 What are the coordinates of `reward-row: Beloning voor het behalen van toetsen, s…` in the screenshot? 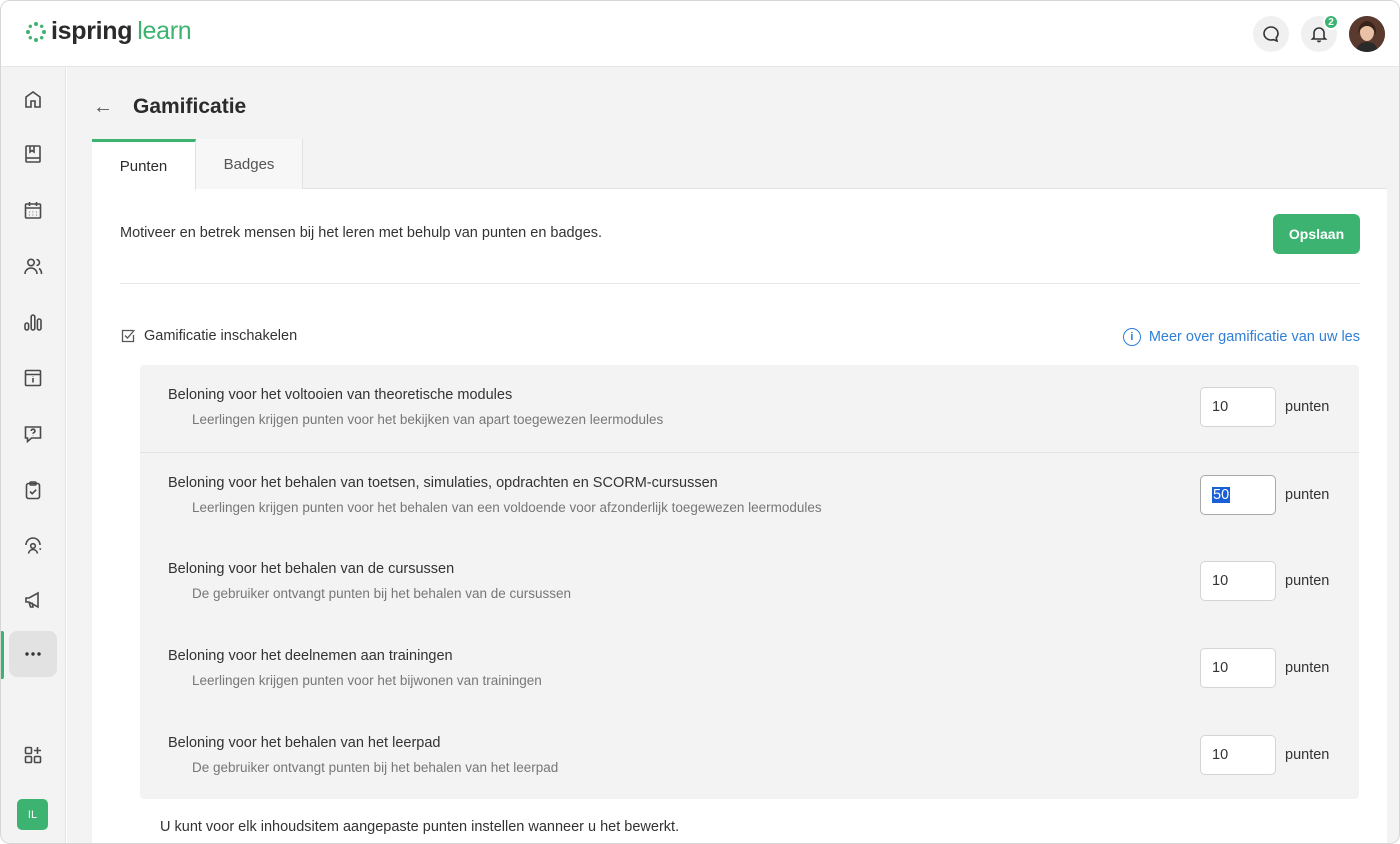 It's located at (749, 495).